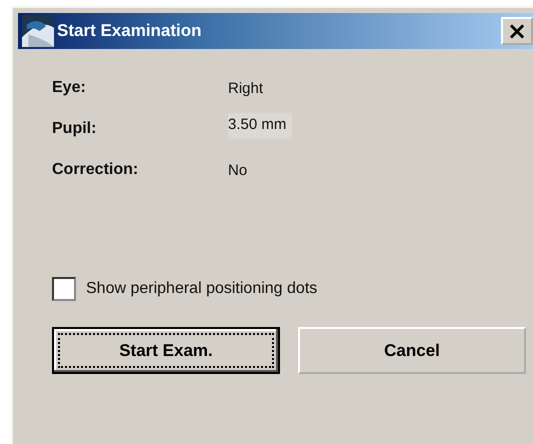 This screenshot has height=444, width=533. What do you see at coordinates (69, 88) in the screenshot?
I see `field-label: Eye:` at bounding box center [69, 88].